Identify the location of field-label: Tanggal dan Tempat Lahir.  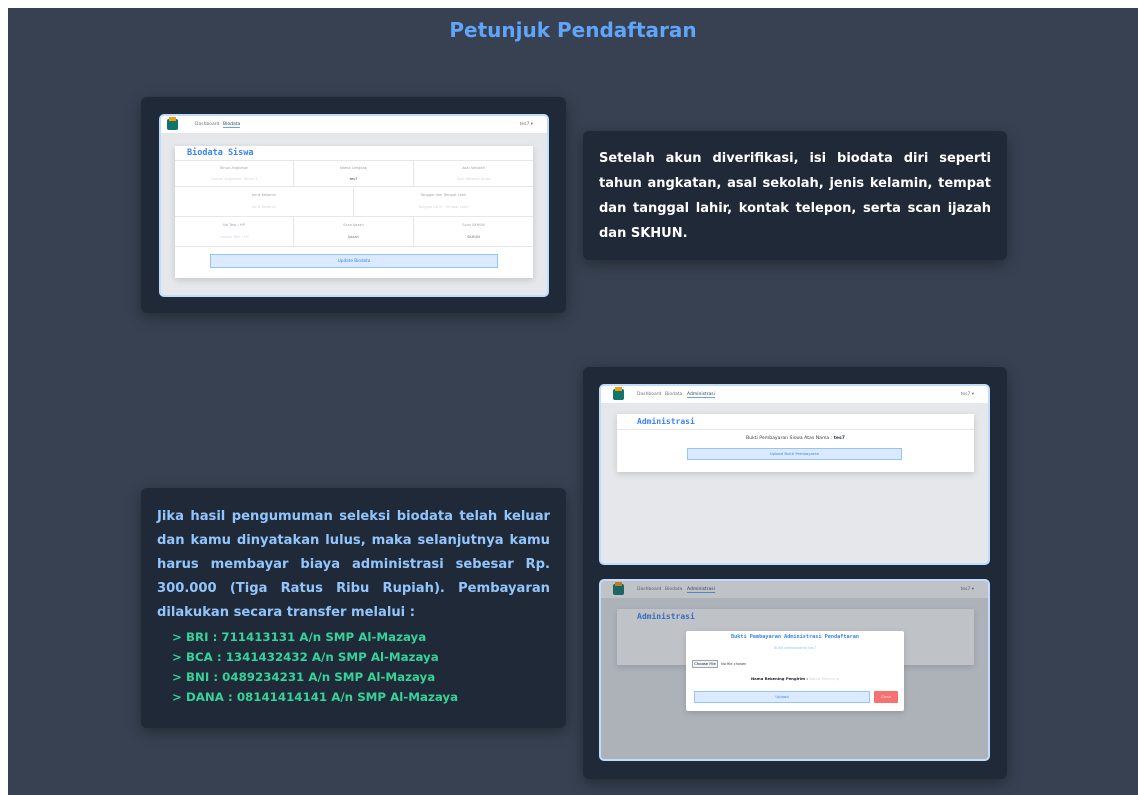
(443, 195).